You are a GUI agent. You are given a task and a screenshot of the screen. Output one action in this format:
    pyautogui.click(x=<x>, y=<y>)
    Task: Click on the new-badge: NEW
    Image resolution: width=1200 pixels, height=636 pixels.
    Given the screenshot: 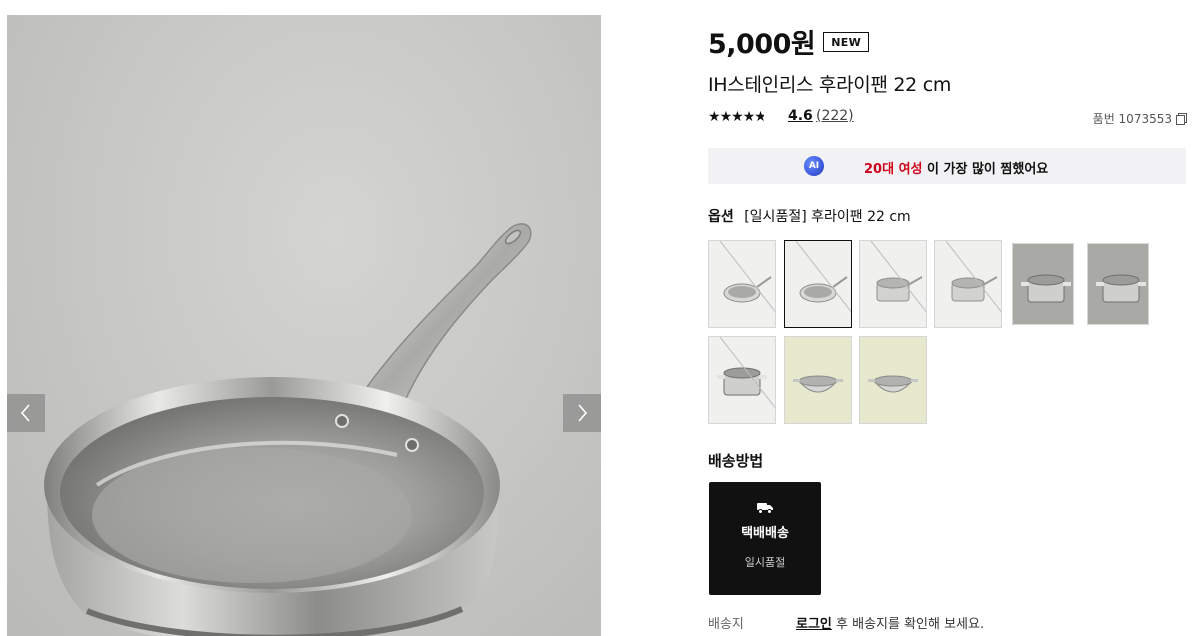 What is the action you would take?
    pyautogui.click(x=846, y=41)
    